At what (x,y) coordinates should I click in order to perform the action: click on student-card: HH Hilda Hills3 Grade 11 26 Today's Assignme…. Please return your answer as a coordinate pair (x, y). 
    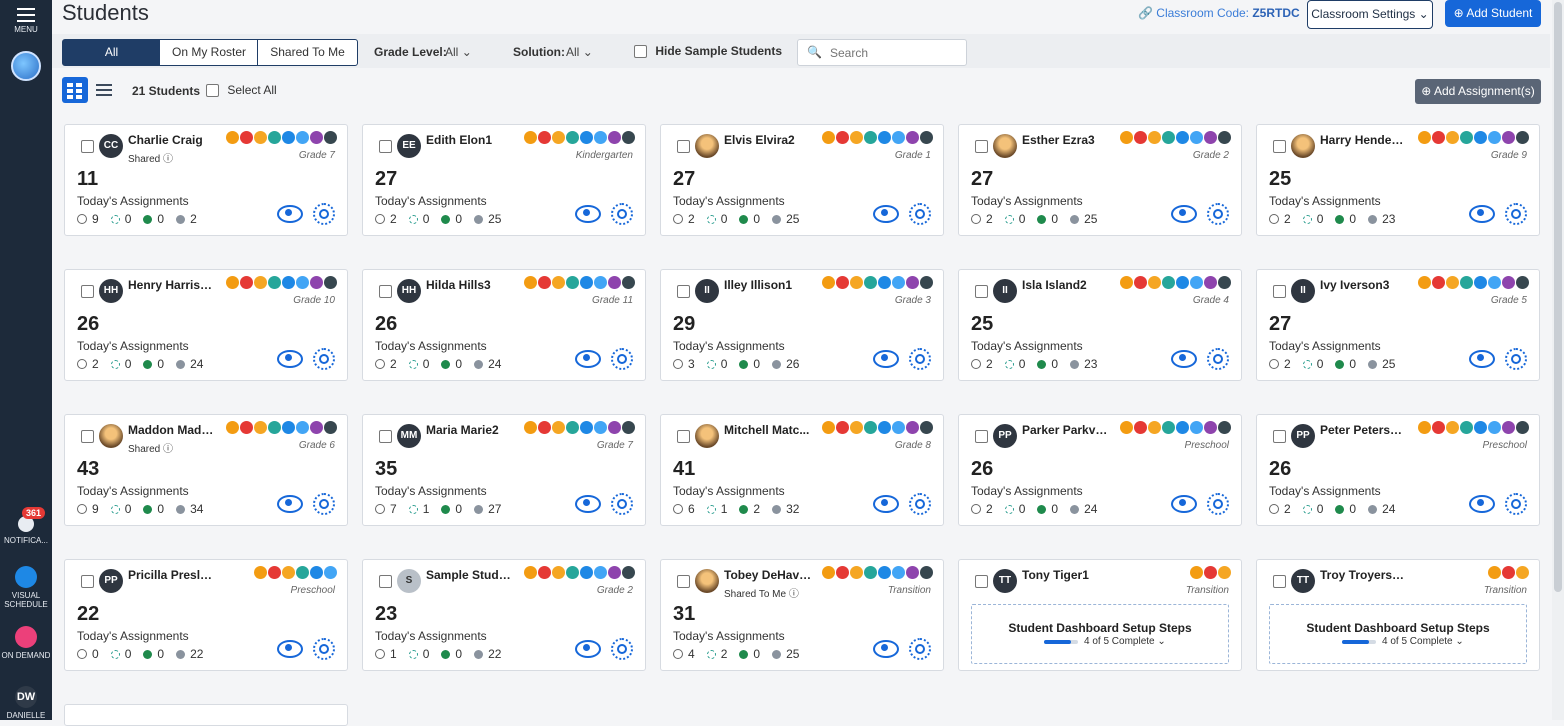
    Looking at the image, I should click on (504, 325).